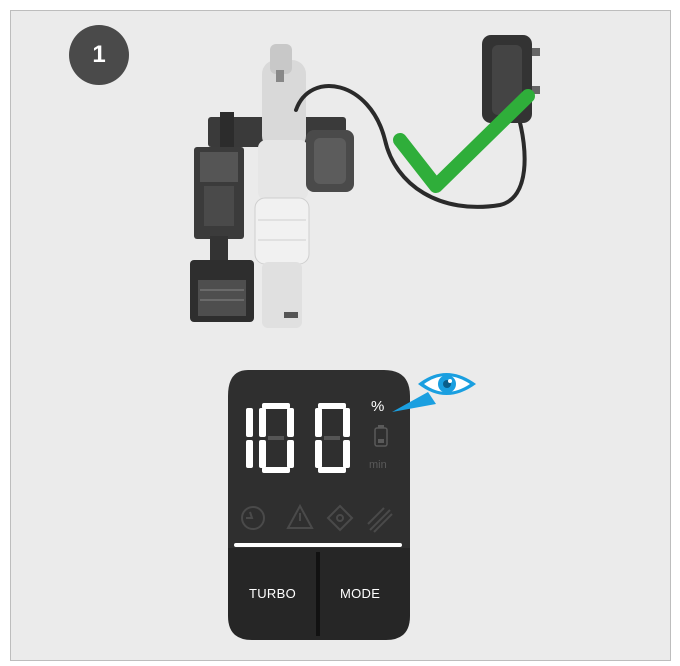  I want to click on minutes-unit-label: min, so click(378, 465).